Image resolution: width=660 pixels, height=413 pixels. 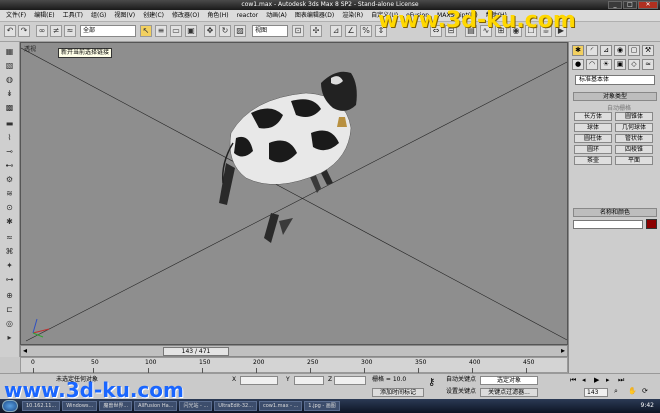 What do you see at coordinates (16, 16) in the screenshot?
I see `menu-file: 文件(F)` at bounding box center [16, 16].